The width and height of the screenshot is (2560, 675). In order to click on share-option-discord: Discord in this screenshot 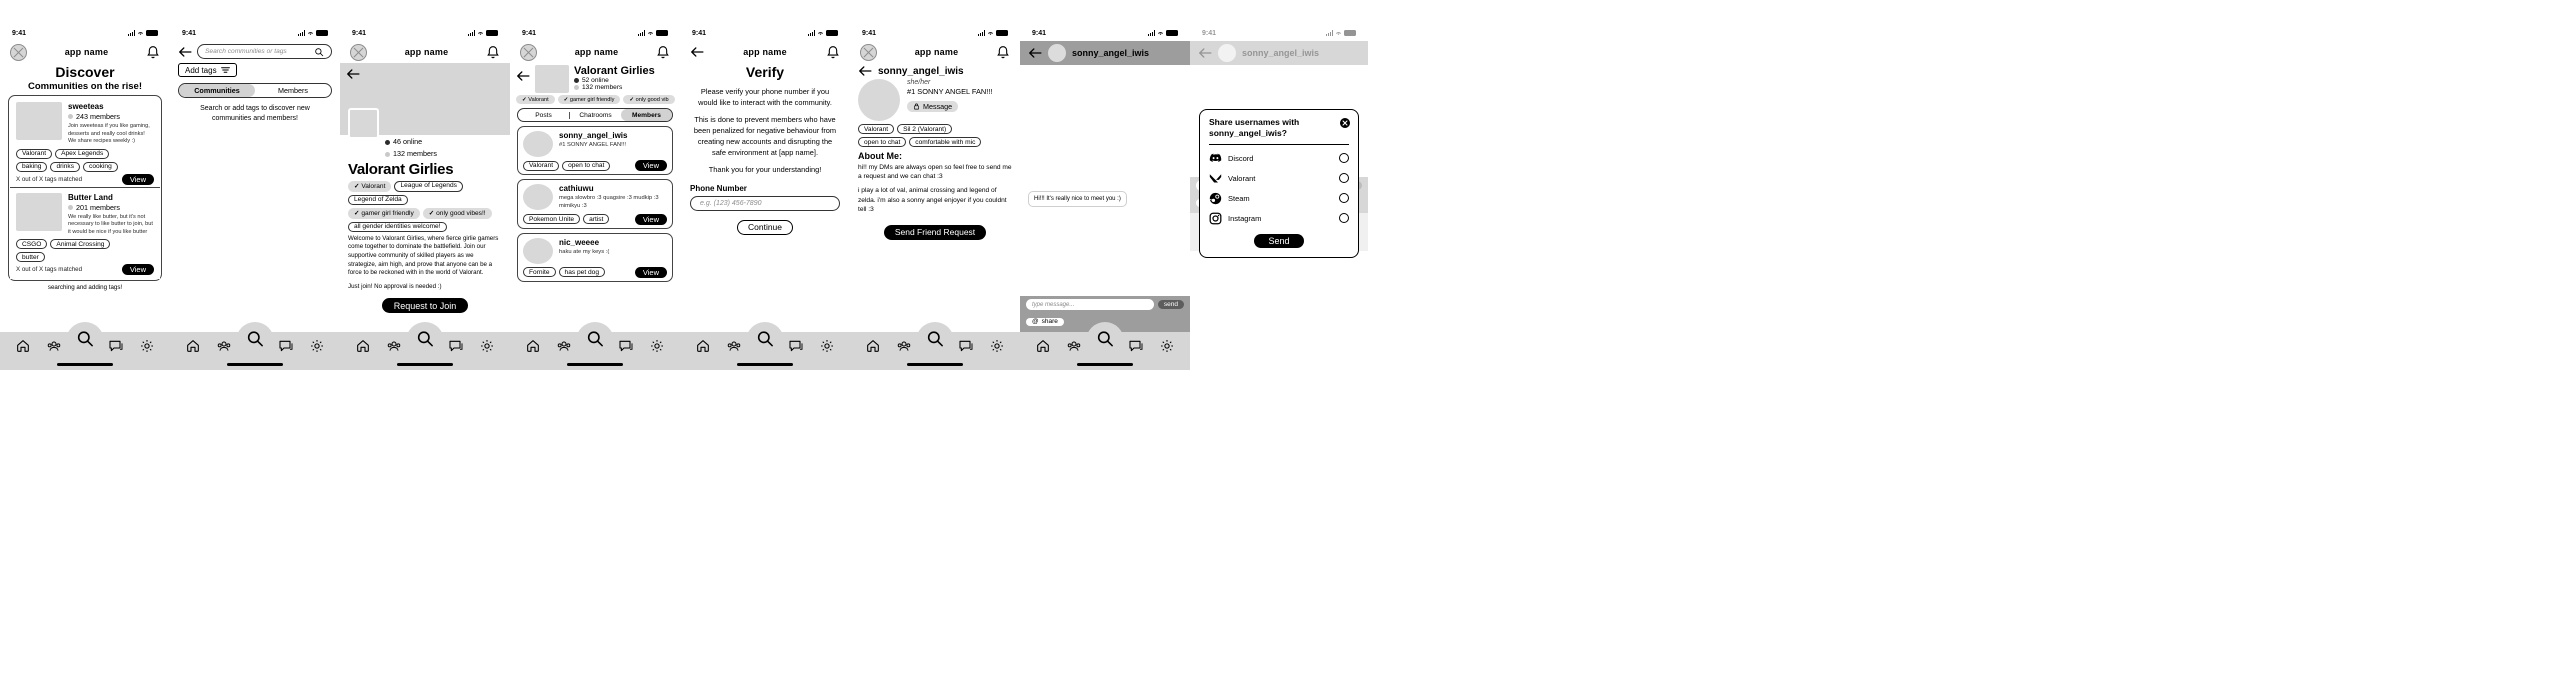, I will do `click(1279, 158)`.